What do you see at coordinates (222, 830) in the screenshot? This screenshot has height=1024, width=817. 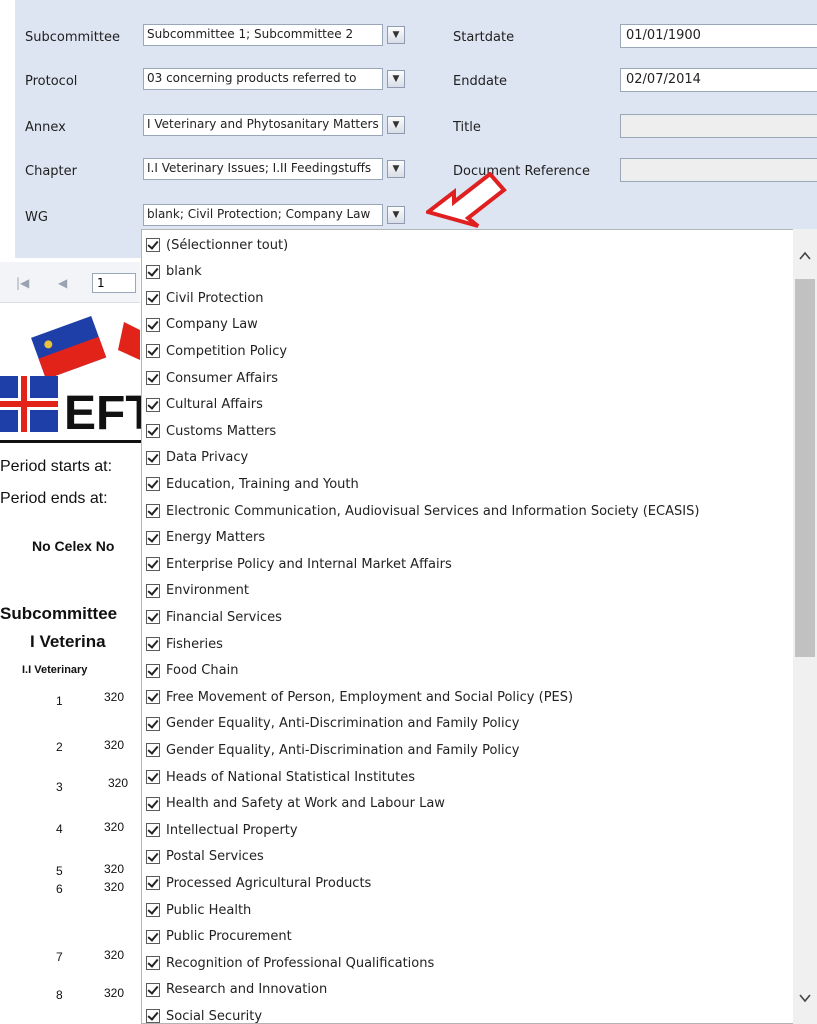 I see `dropdown-item: Intellectual Property` at bounding box center [222, 830].